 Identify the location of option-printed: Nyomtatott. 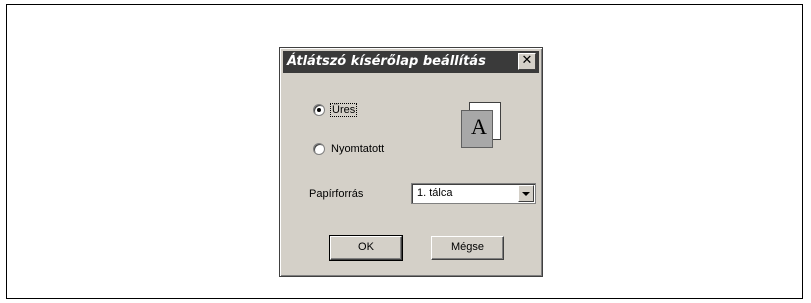
(348, 149).